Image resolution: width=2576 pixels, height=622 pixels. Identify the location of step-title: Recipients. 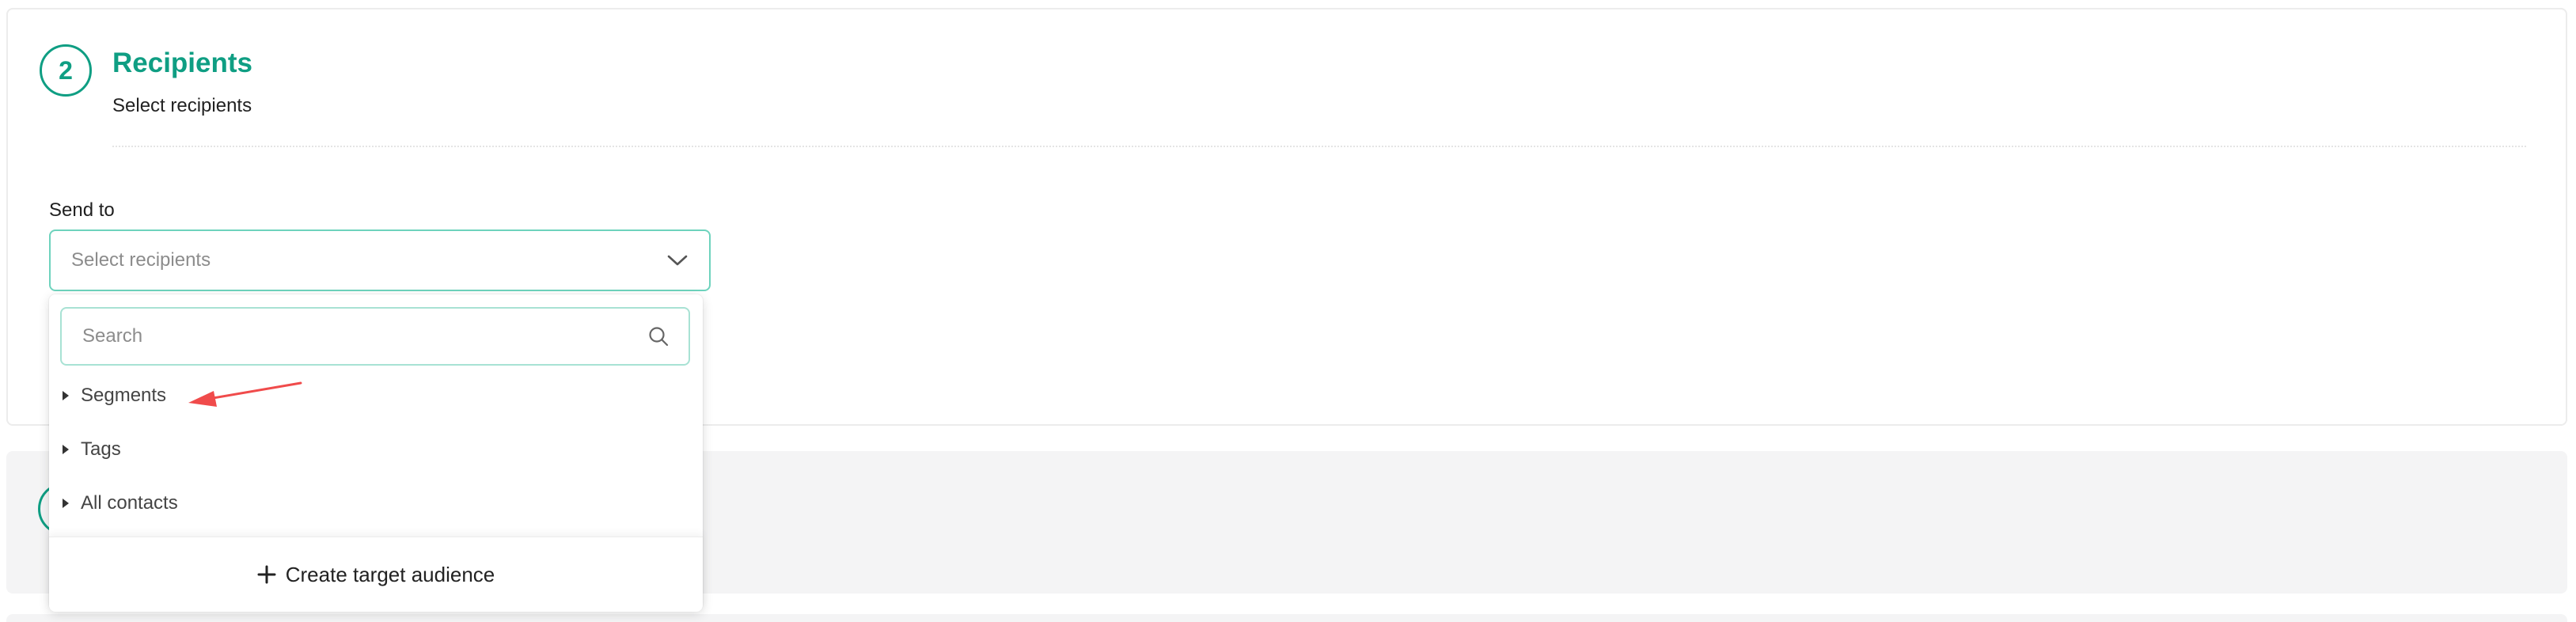
(182, 62).